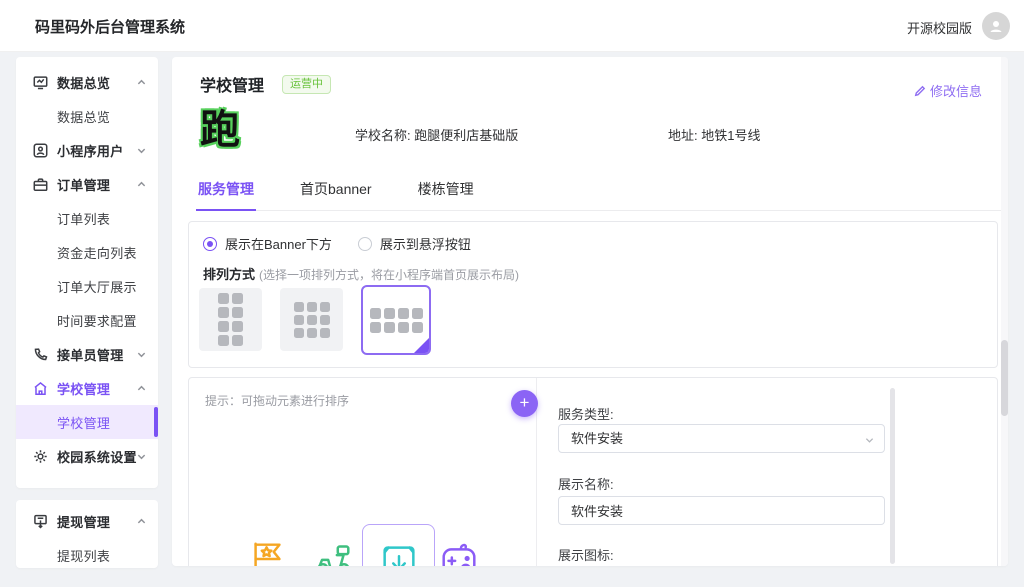 This screenshot has width=1024, height=587. I want to click on edit-info-link: 修改信息, so click(948, 90).